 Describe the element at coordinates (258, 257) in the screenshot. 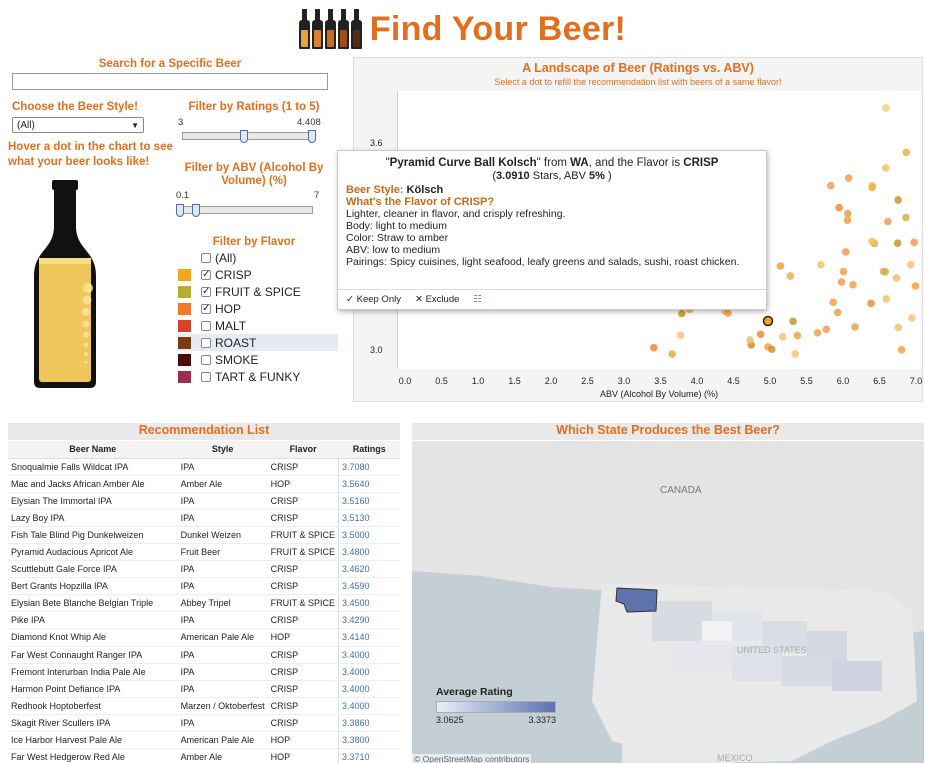

I see `flavor-option-all: (All)` at that location.